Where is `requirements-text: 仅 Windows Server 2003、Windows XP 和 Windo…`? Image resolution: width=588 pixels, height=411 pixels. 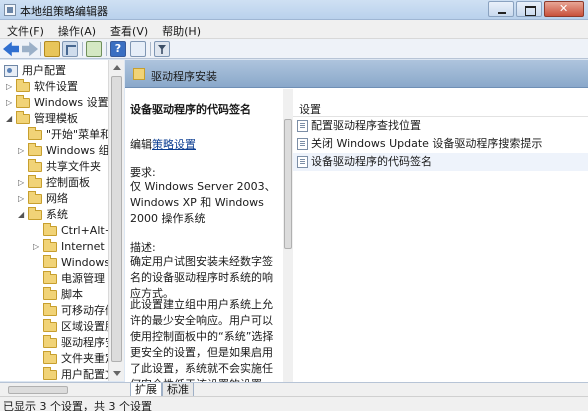 requirements-text: 仅 Windows Server 2003、Windows XP 和 Windo… is located at coordinates (203, 202).